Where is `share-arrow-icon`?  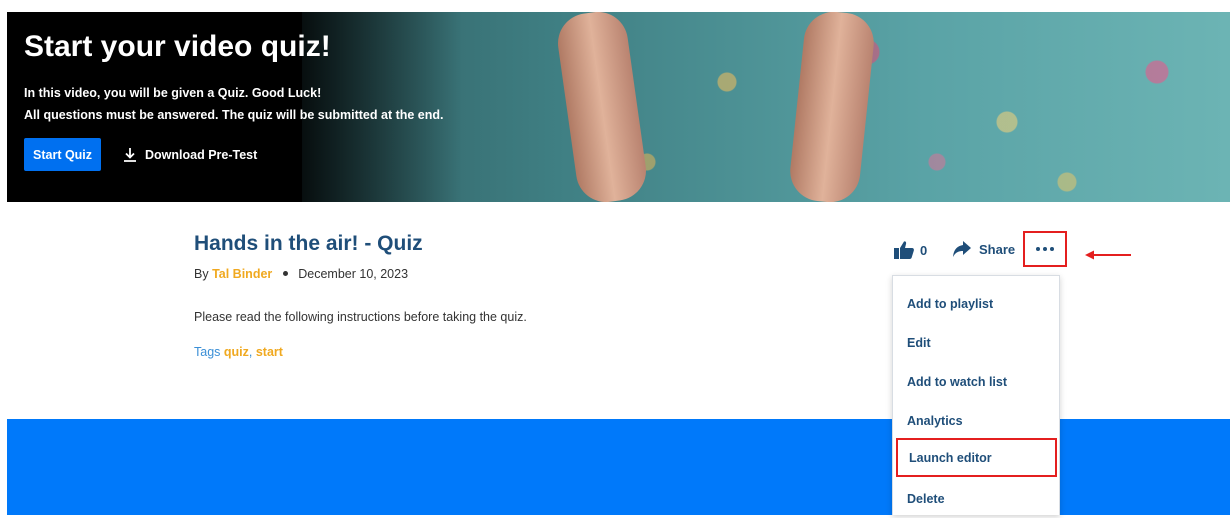
share-arrow-icon is located at coordinates (962, 249).